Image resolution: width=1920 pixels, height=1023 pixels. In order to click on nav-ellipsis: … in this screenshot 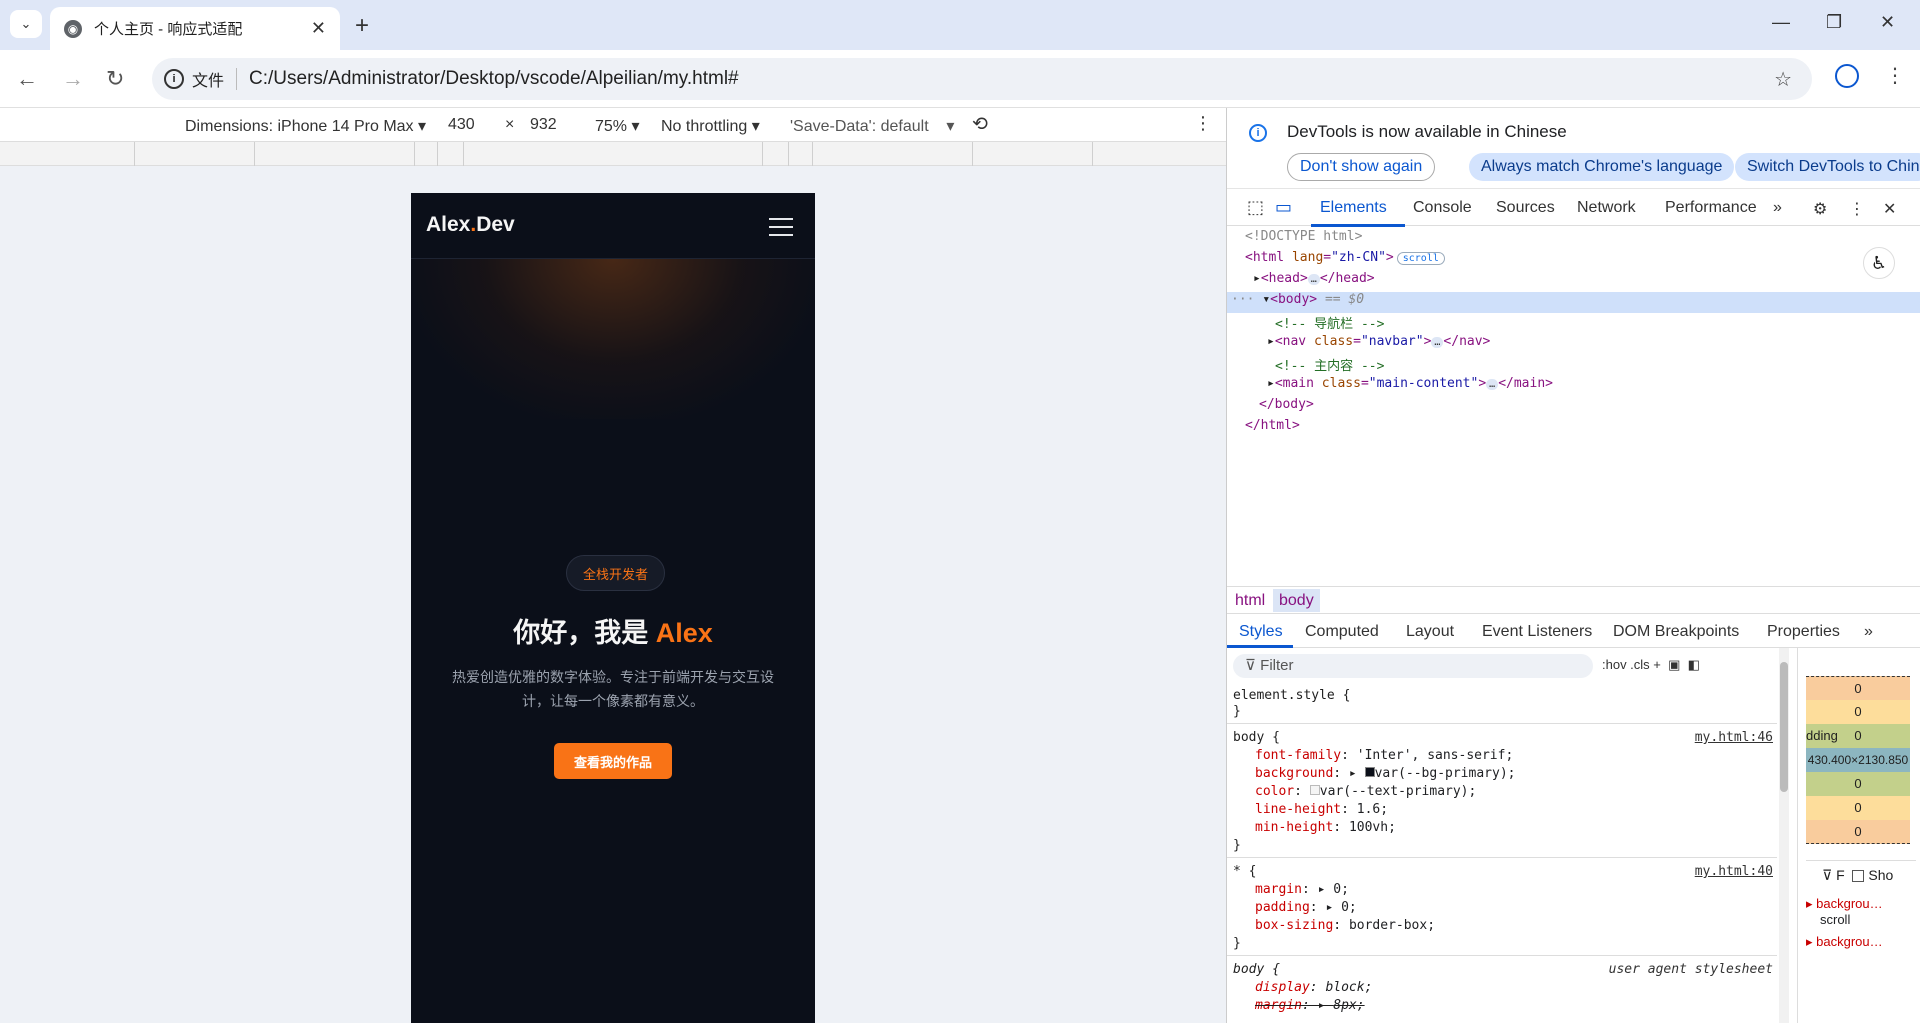, I will do `click(1437, 342)`.